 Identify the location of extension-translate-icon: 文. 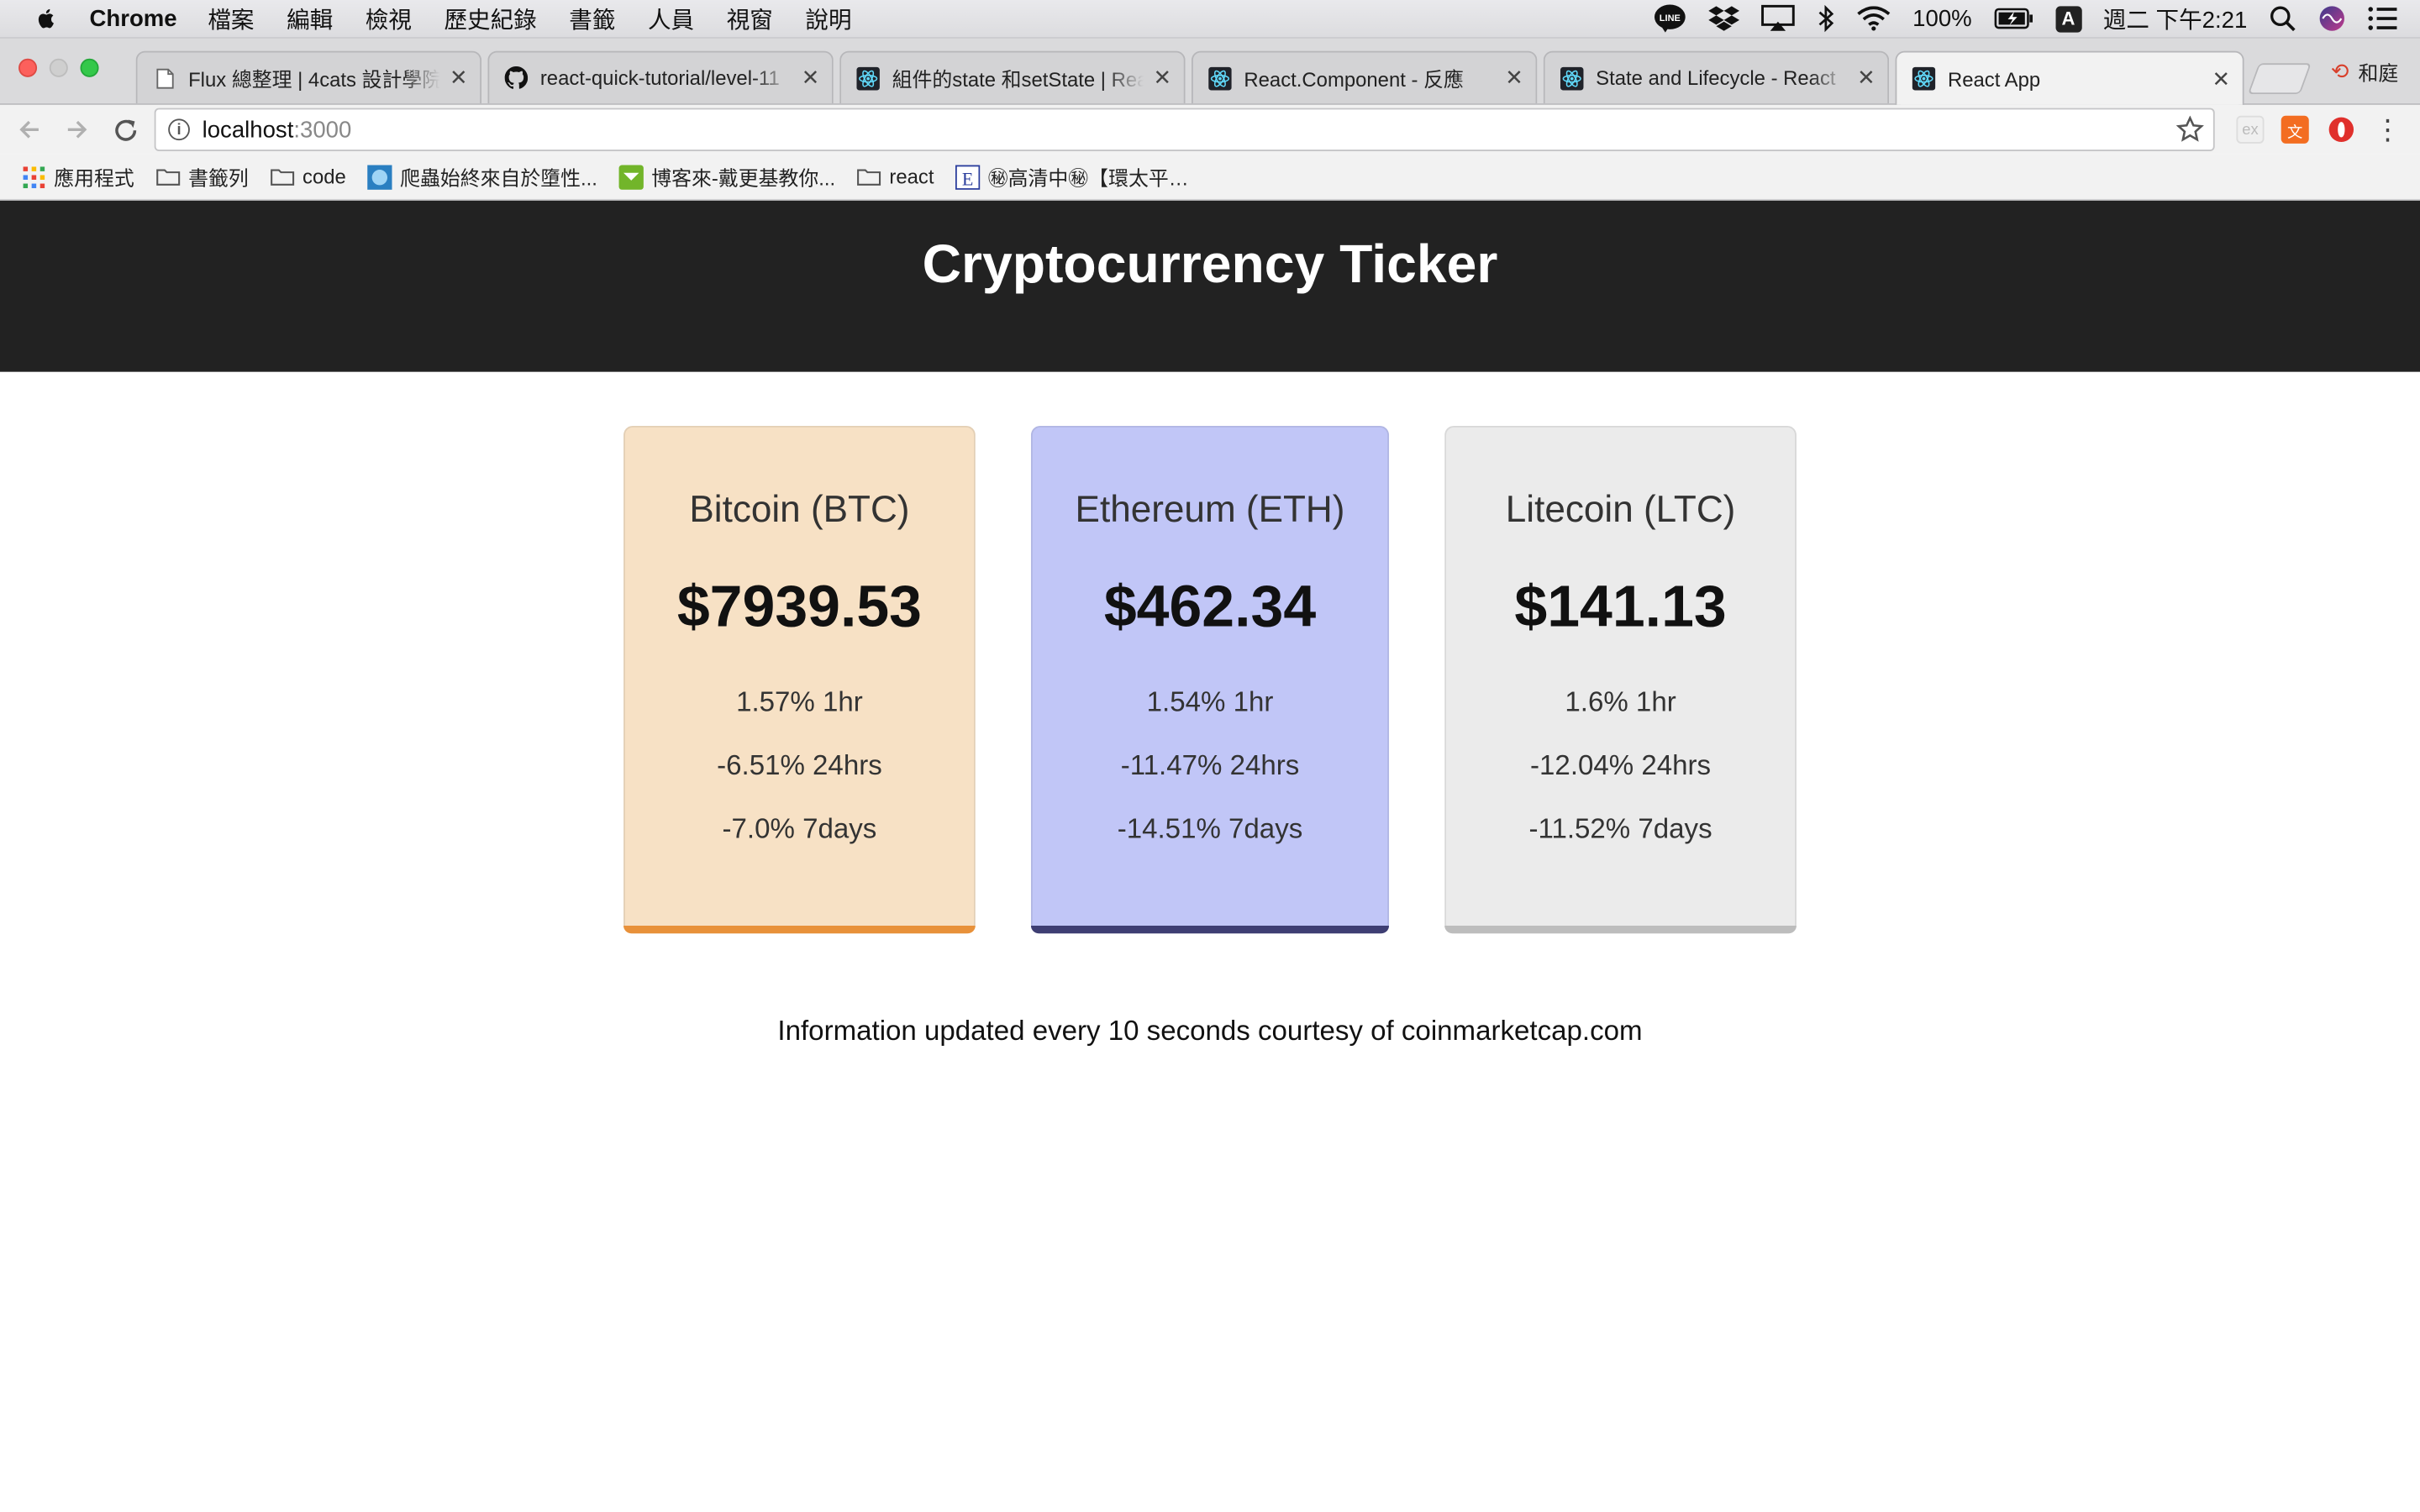
(2295, 129).